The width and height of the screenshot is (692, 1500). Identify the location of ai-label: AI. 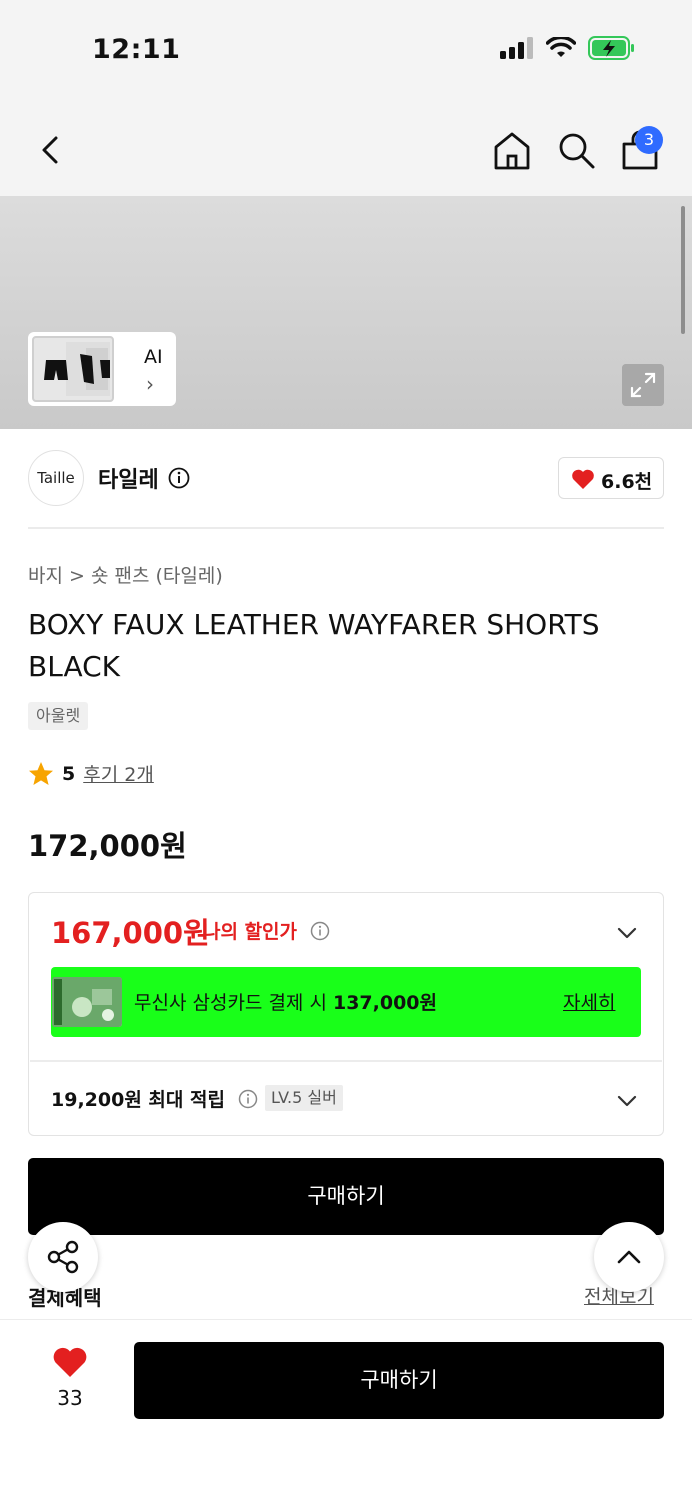
(153, 357).